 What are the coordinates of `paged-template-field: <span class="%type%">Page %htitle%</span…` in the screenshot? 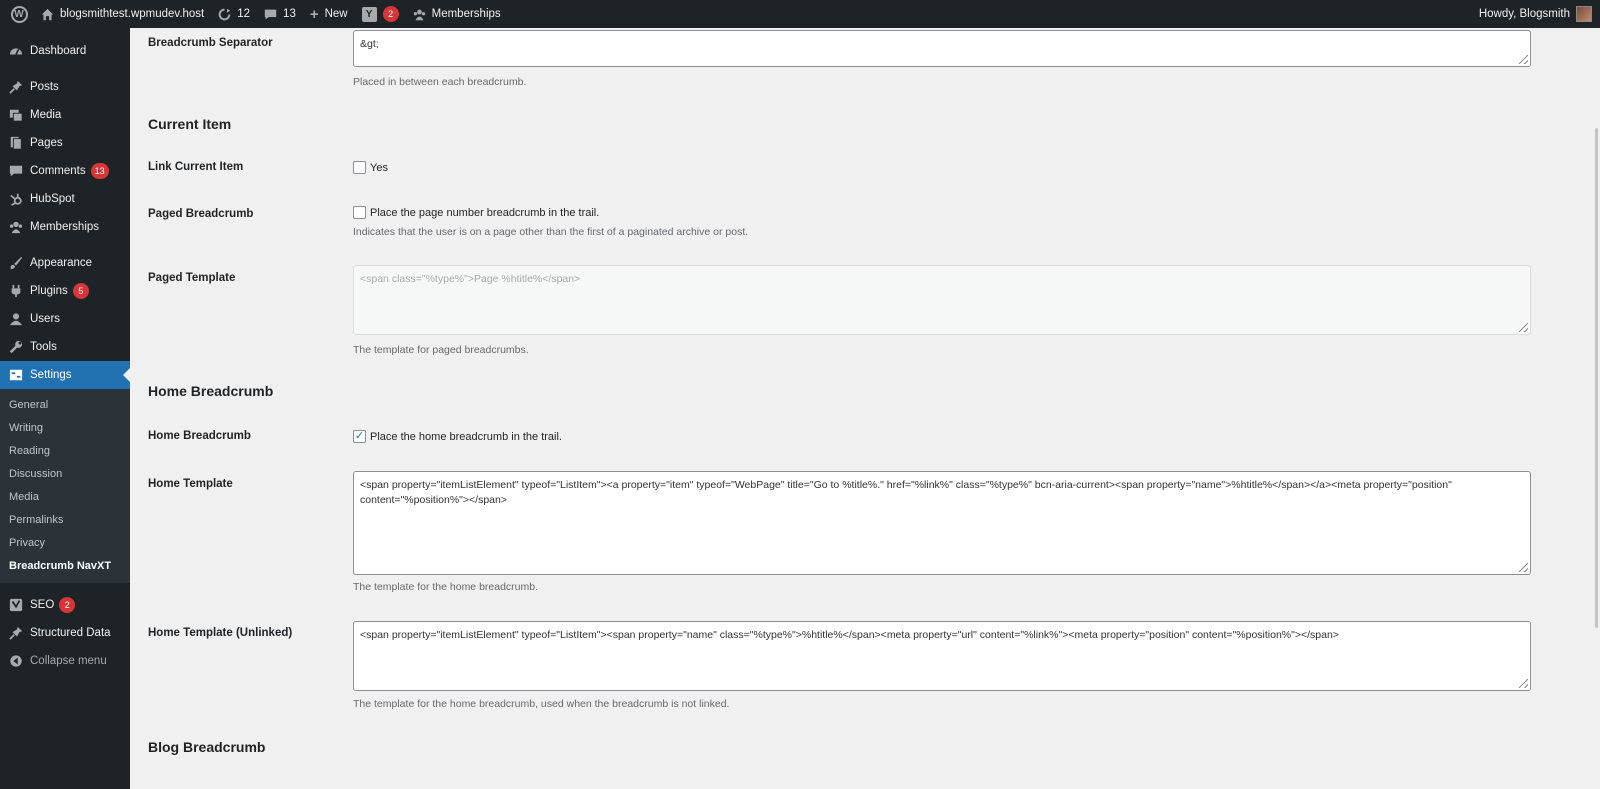 It's located at (942, 300).